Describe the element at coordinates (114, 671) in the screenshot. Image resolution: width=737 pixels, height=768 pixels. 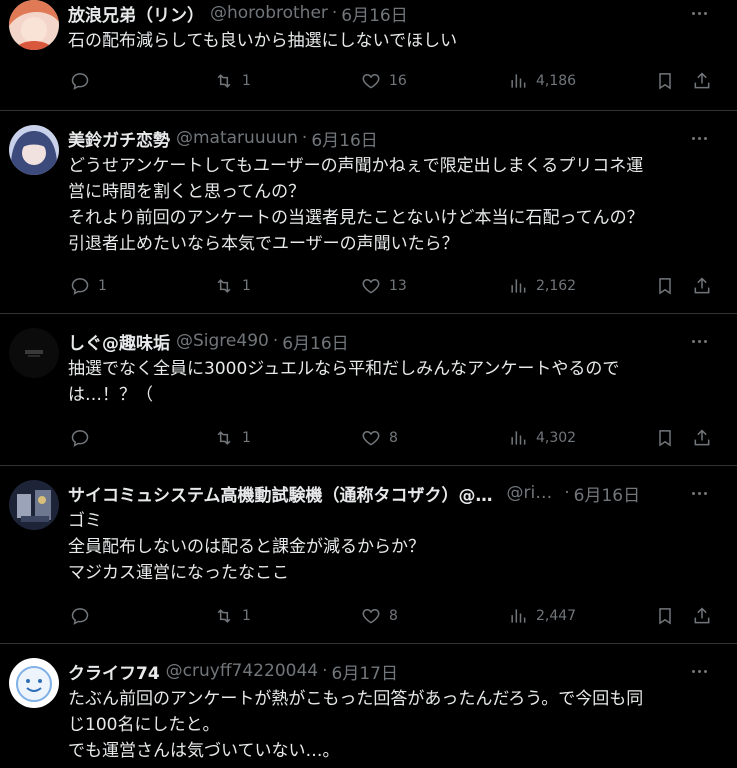
I see `display-name: クライフ74` at that location.